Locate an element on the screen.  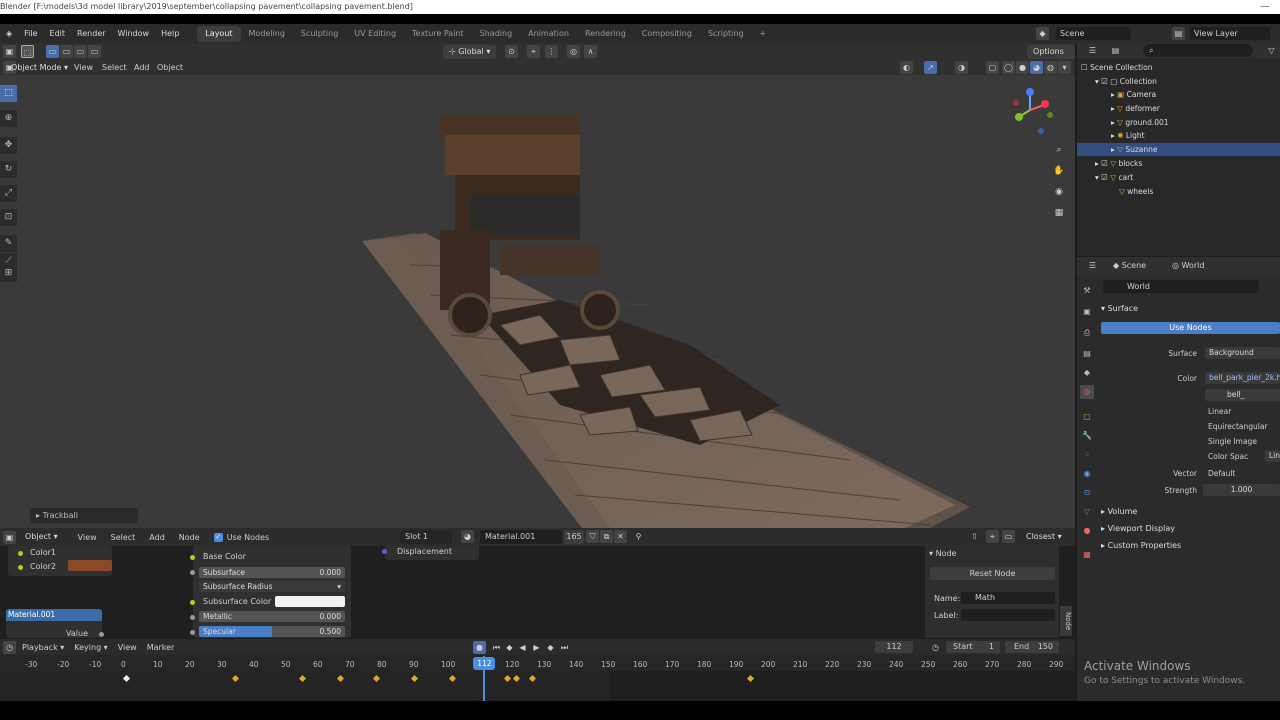
timeline-keyframes-area is located at coordinates (537, 686).